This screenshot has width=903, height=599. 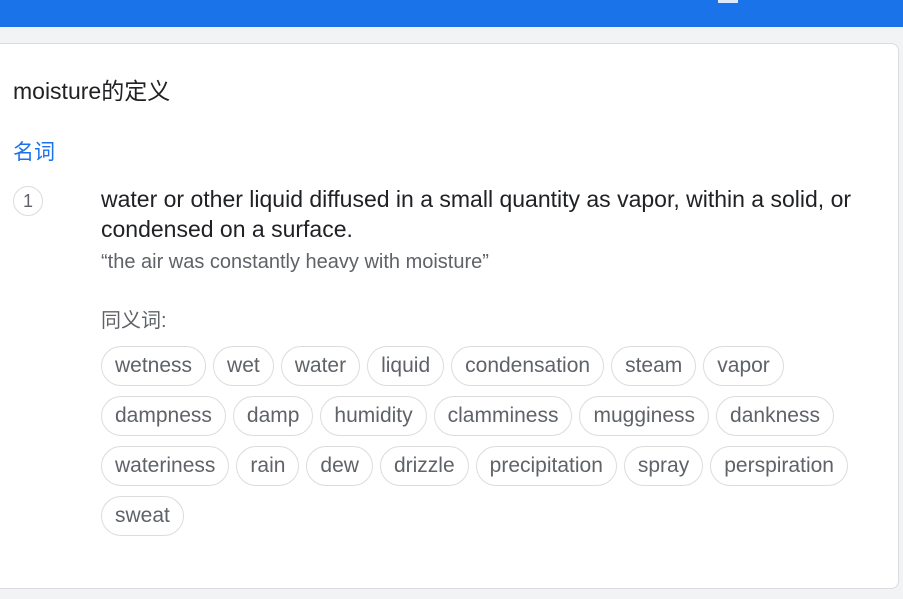 I want to click on synonym-chip: liquid, so click(x=406, y=366).